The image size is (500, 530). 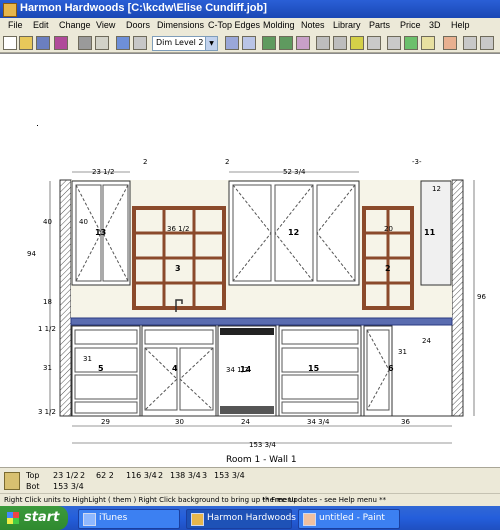 I want to click on dim-left-total: 94, so click(x=31, y=254).